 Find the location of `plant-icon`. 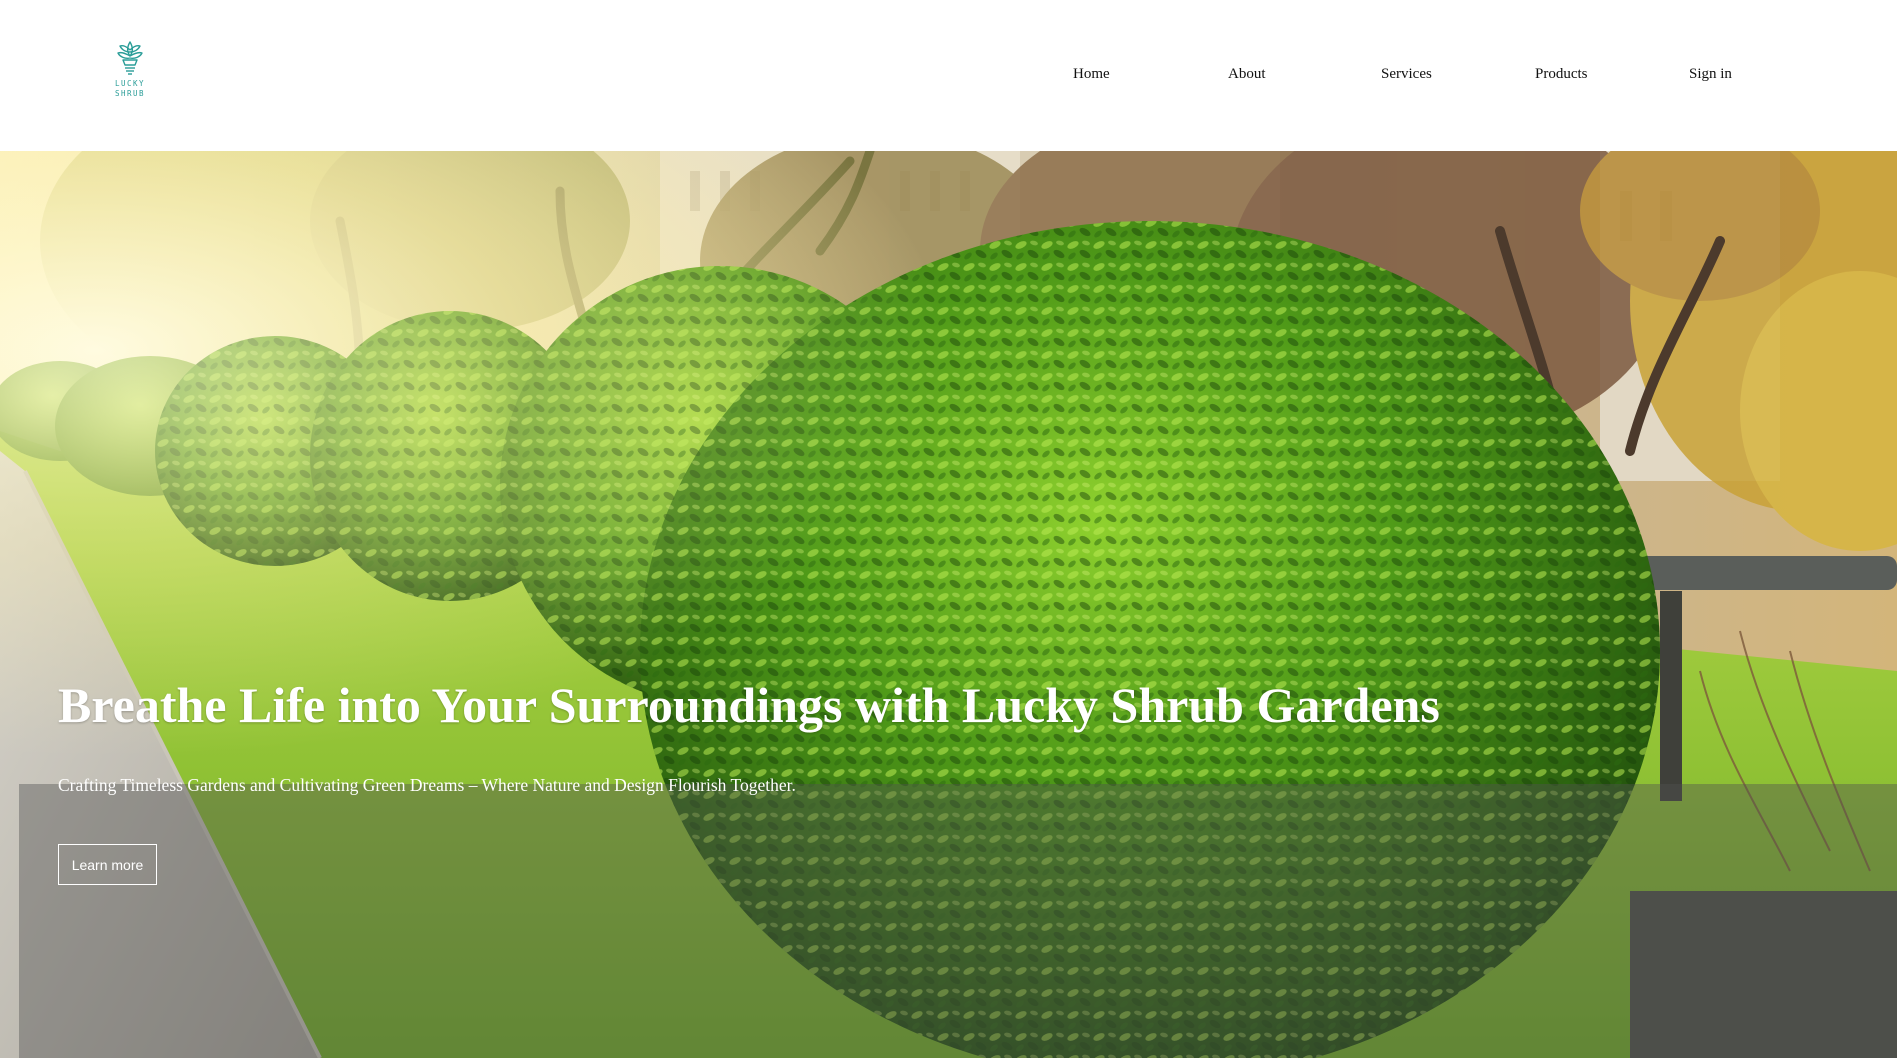

plant-icon is located at coordinates (130, 58).